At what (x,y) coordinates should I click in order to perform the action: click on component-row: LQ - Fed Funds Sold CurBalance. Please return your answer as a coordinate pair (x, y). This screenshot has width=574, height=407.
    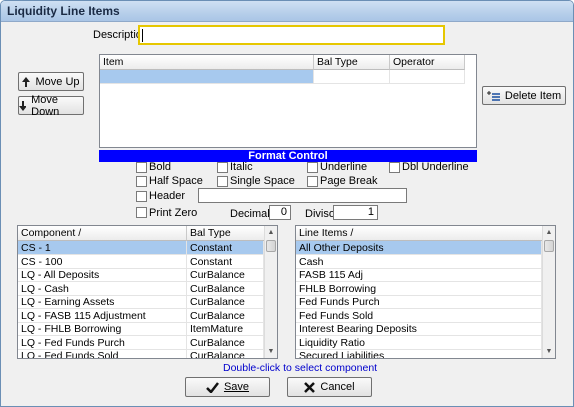
    Looking at the image, I should click on (141, 353).